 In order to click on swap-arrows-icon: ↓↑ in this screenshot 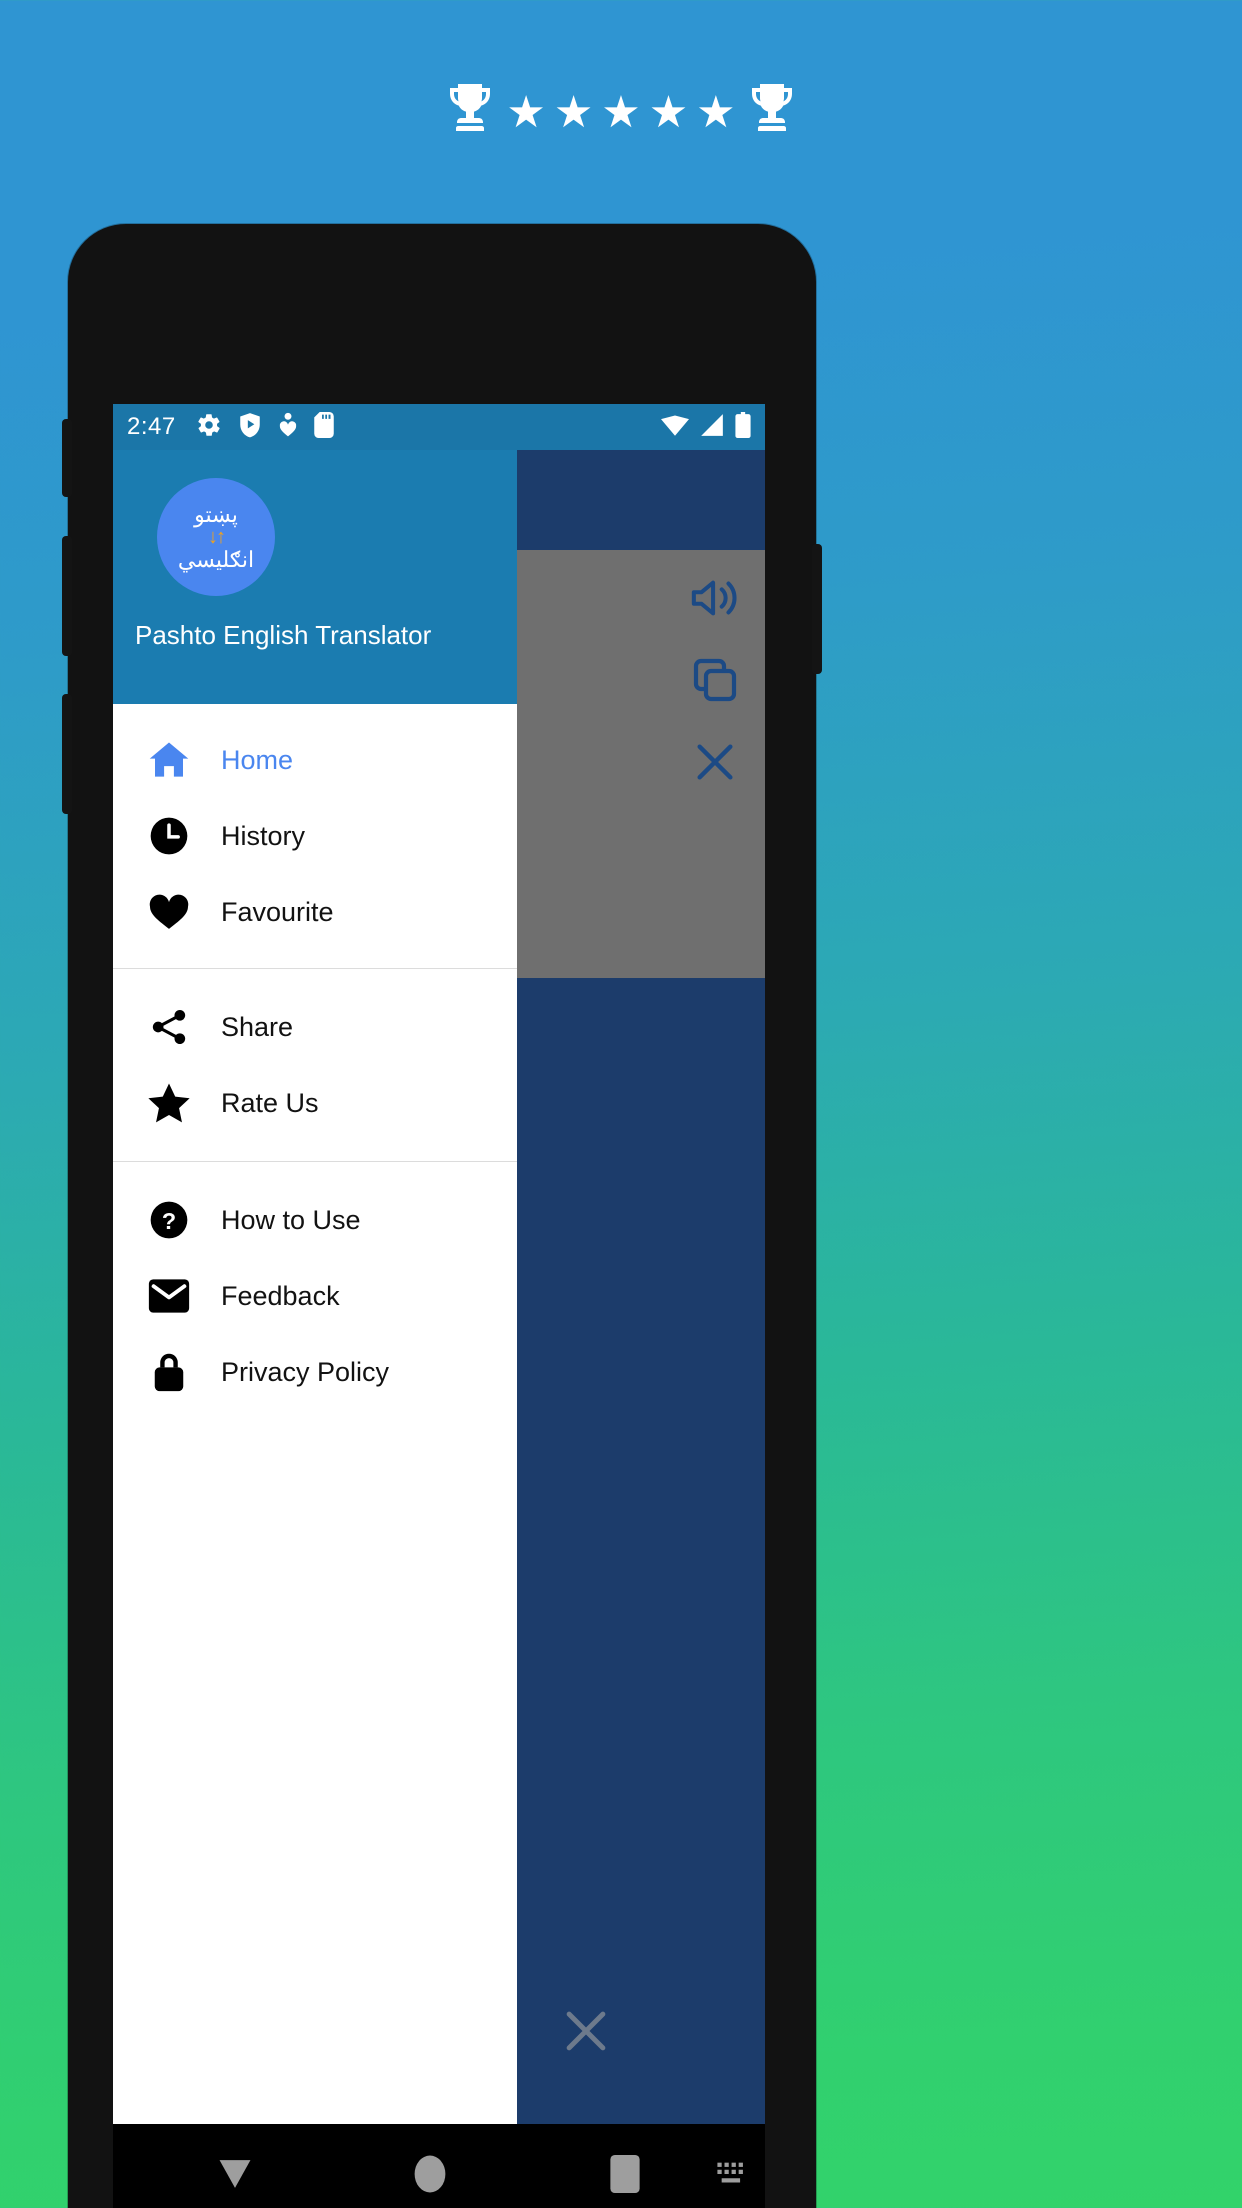, I will do `click(217, 537)`.